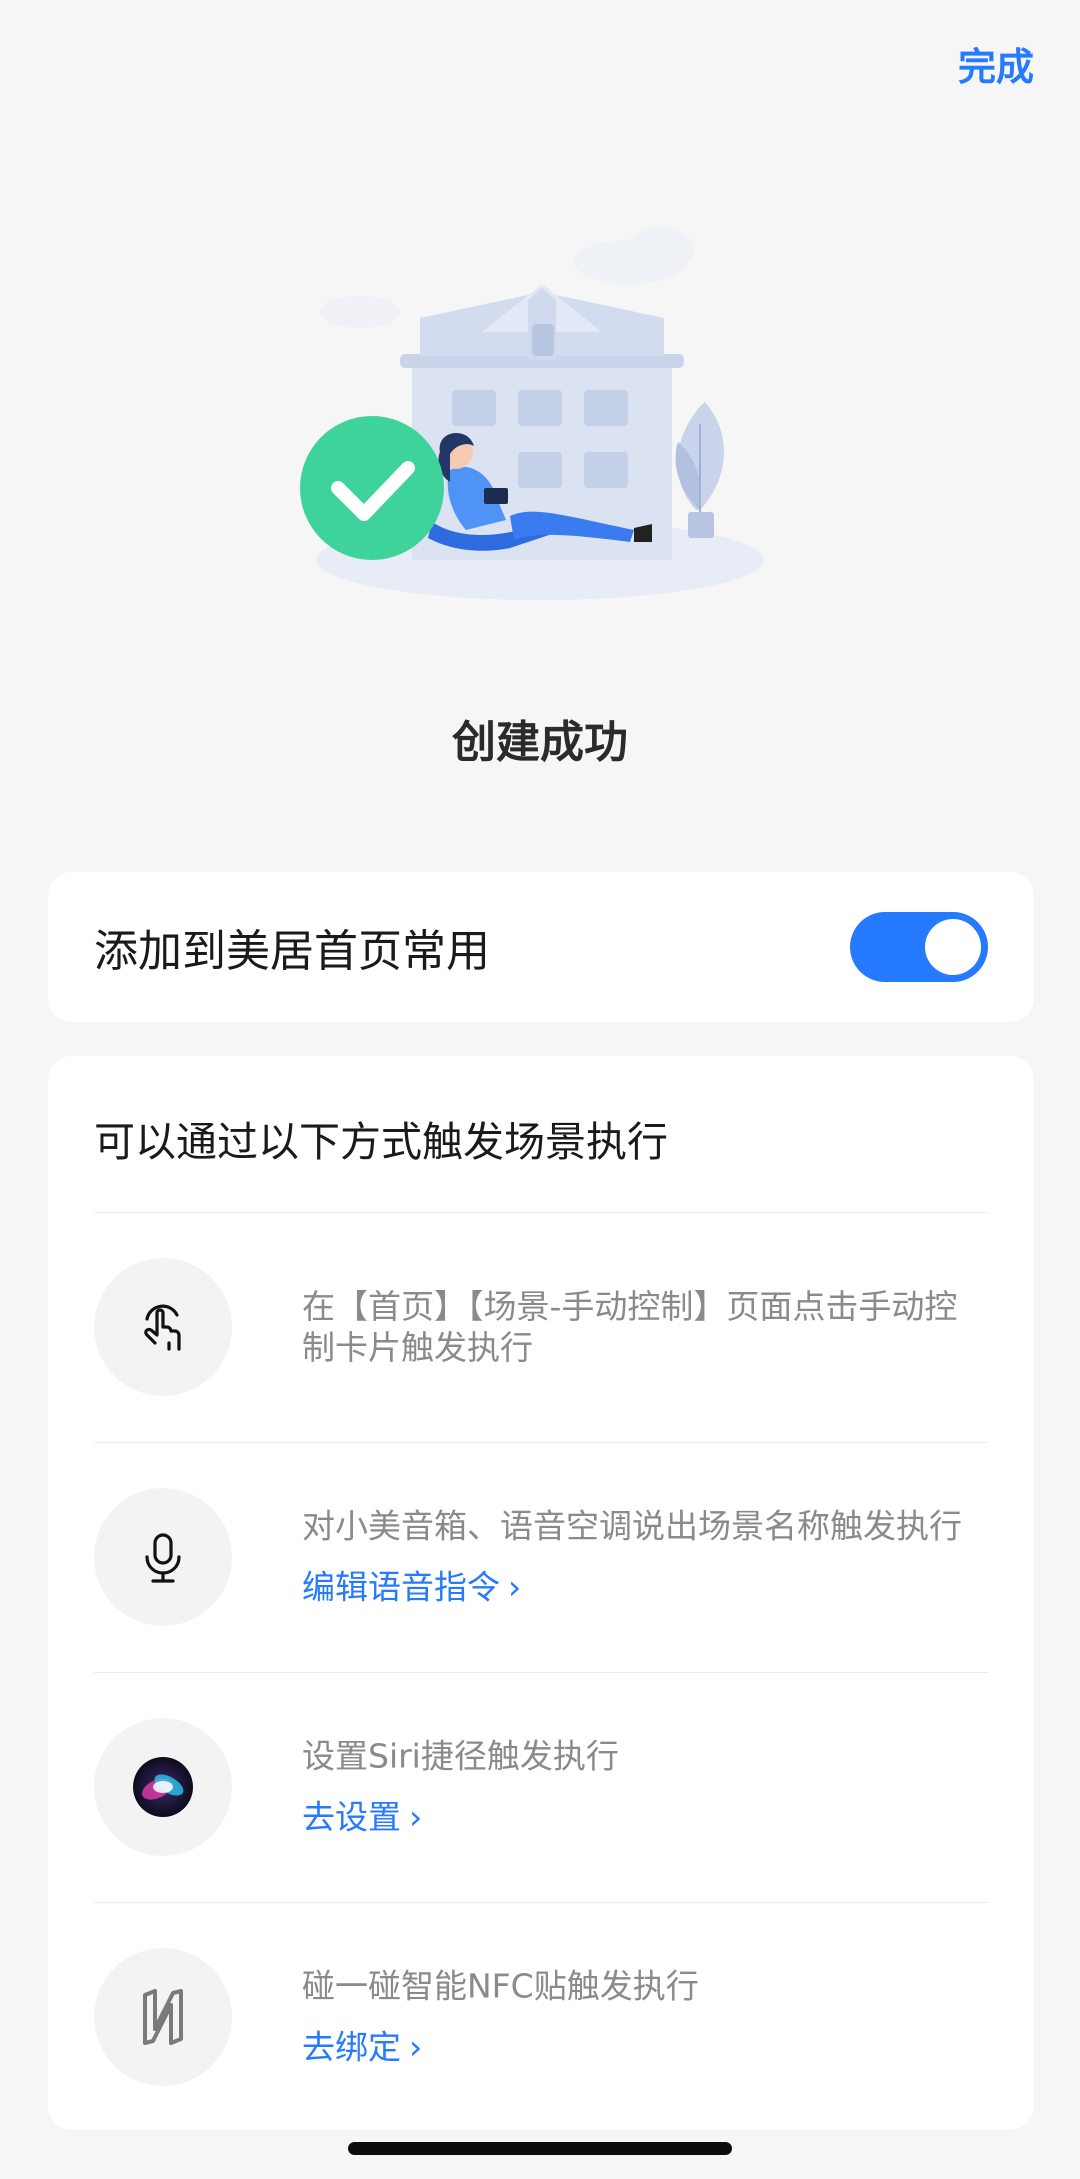 This screenshot has height=2179, width=1080. I want to click on done-button: 完成, so click(996, 63).